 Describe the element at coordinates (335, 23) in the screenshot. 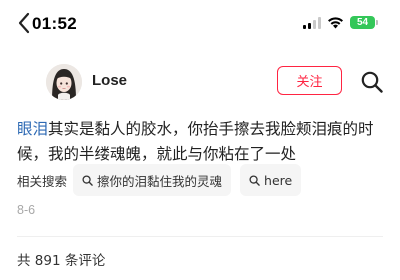

I see `wifi-icon` at that location.